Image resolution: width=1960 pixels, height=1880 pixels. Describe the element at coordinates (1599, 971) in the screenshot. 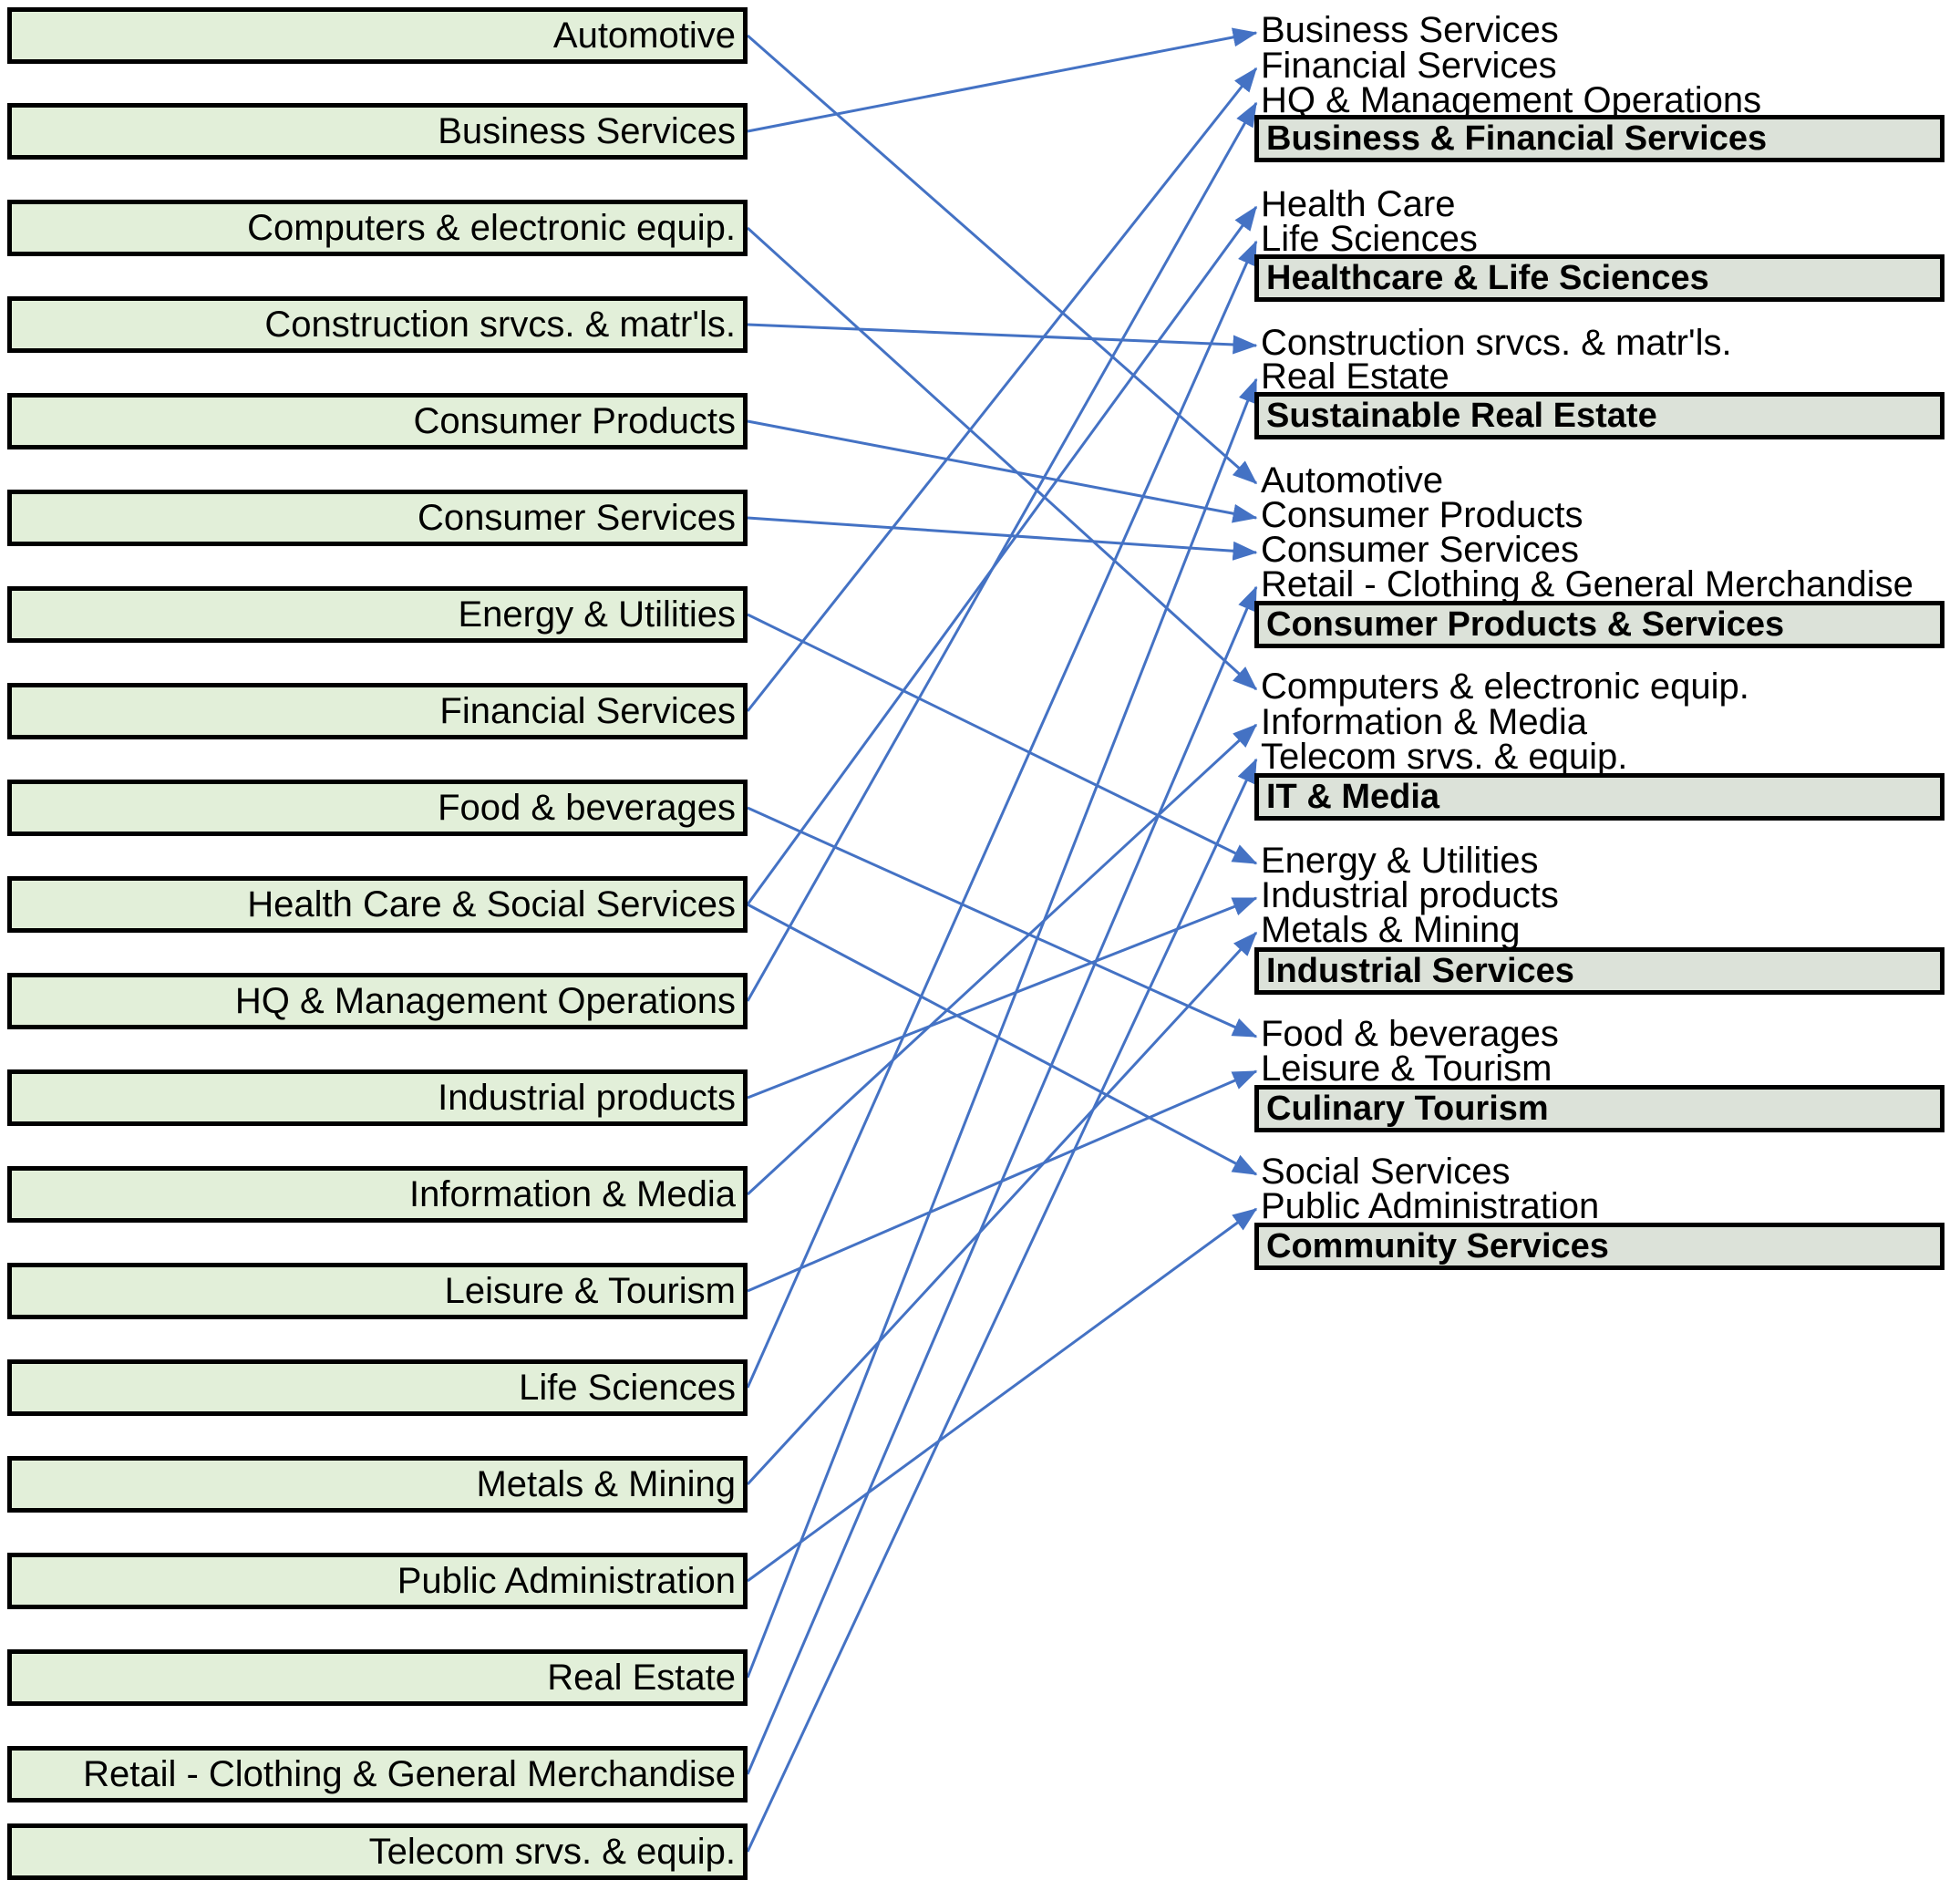

I see `group-box-industrial: Industrial Services` at that location.